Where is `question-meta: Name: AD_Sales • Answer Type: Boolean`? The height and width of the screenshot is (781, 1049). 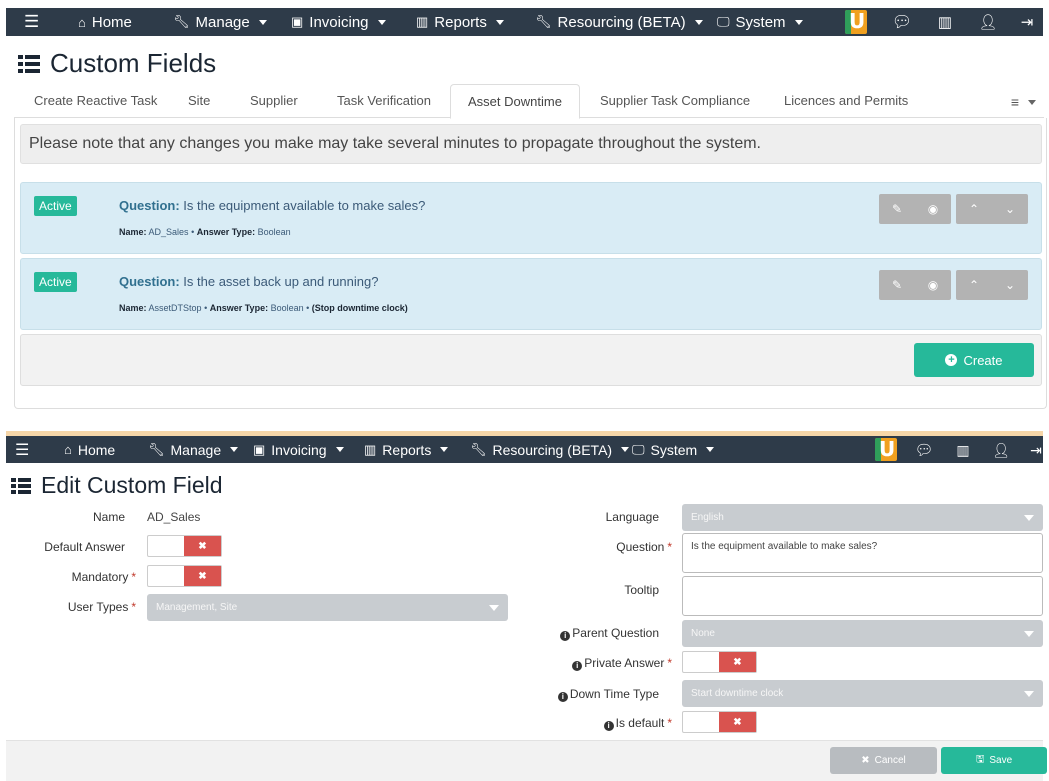
question-meta: Name: AD_Sales • Answer Type: Boolean is located at coordinates (205, 232).